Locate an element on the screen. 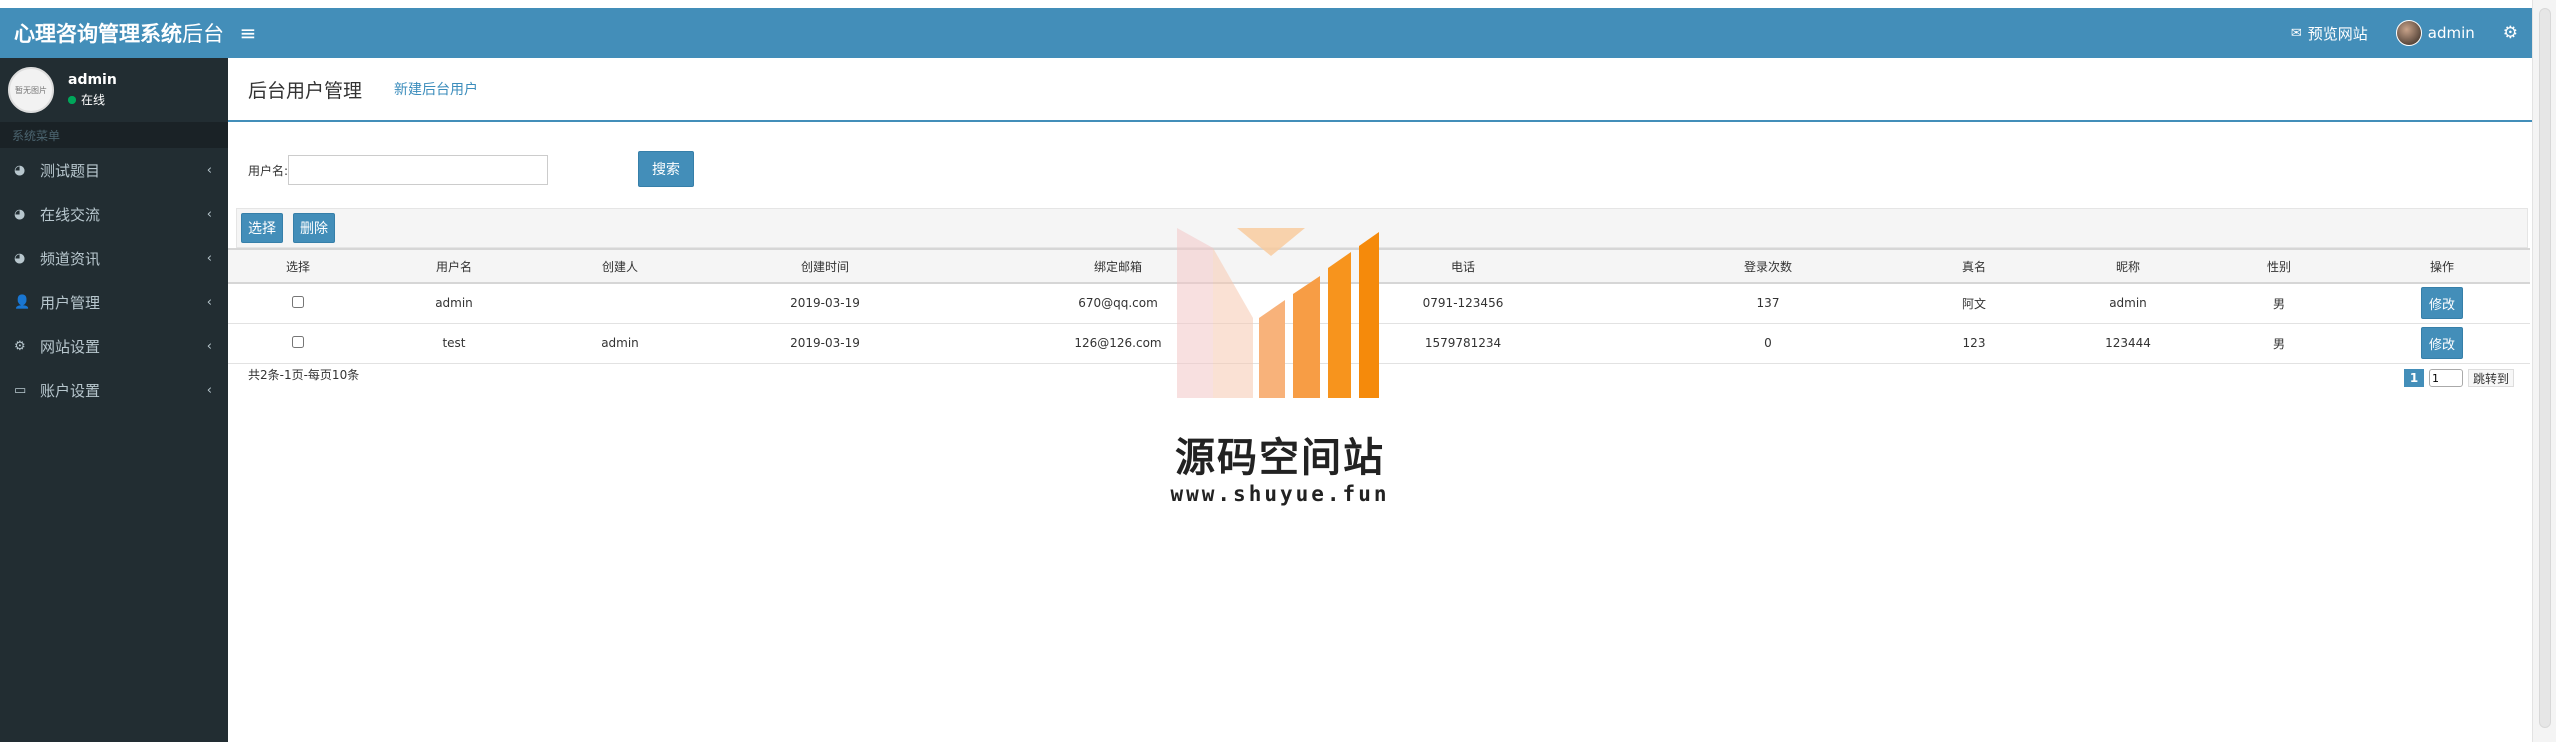 The image size is (2556, 742). status-label: 在线 is located at coordinates (93, 100).